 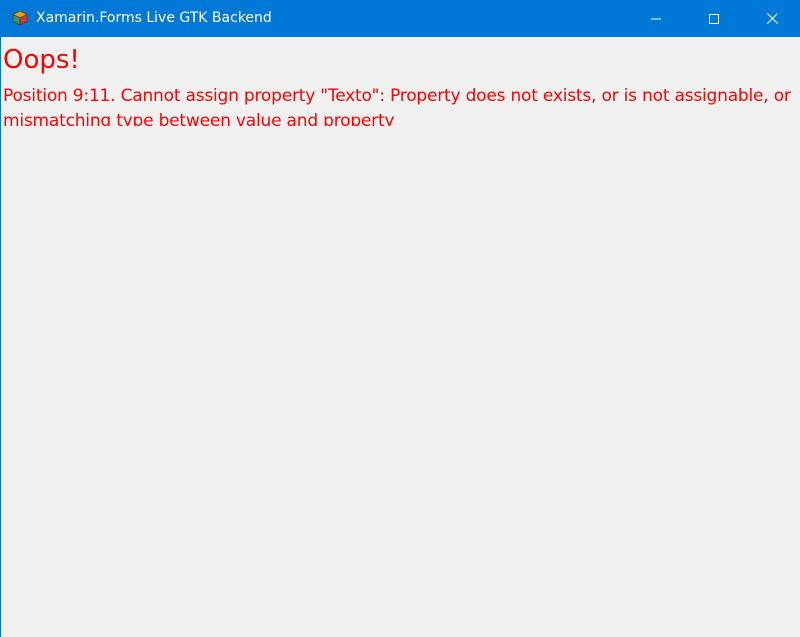 I want to click on maximize-button, so click(x=714, y=18).